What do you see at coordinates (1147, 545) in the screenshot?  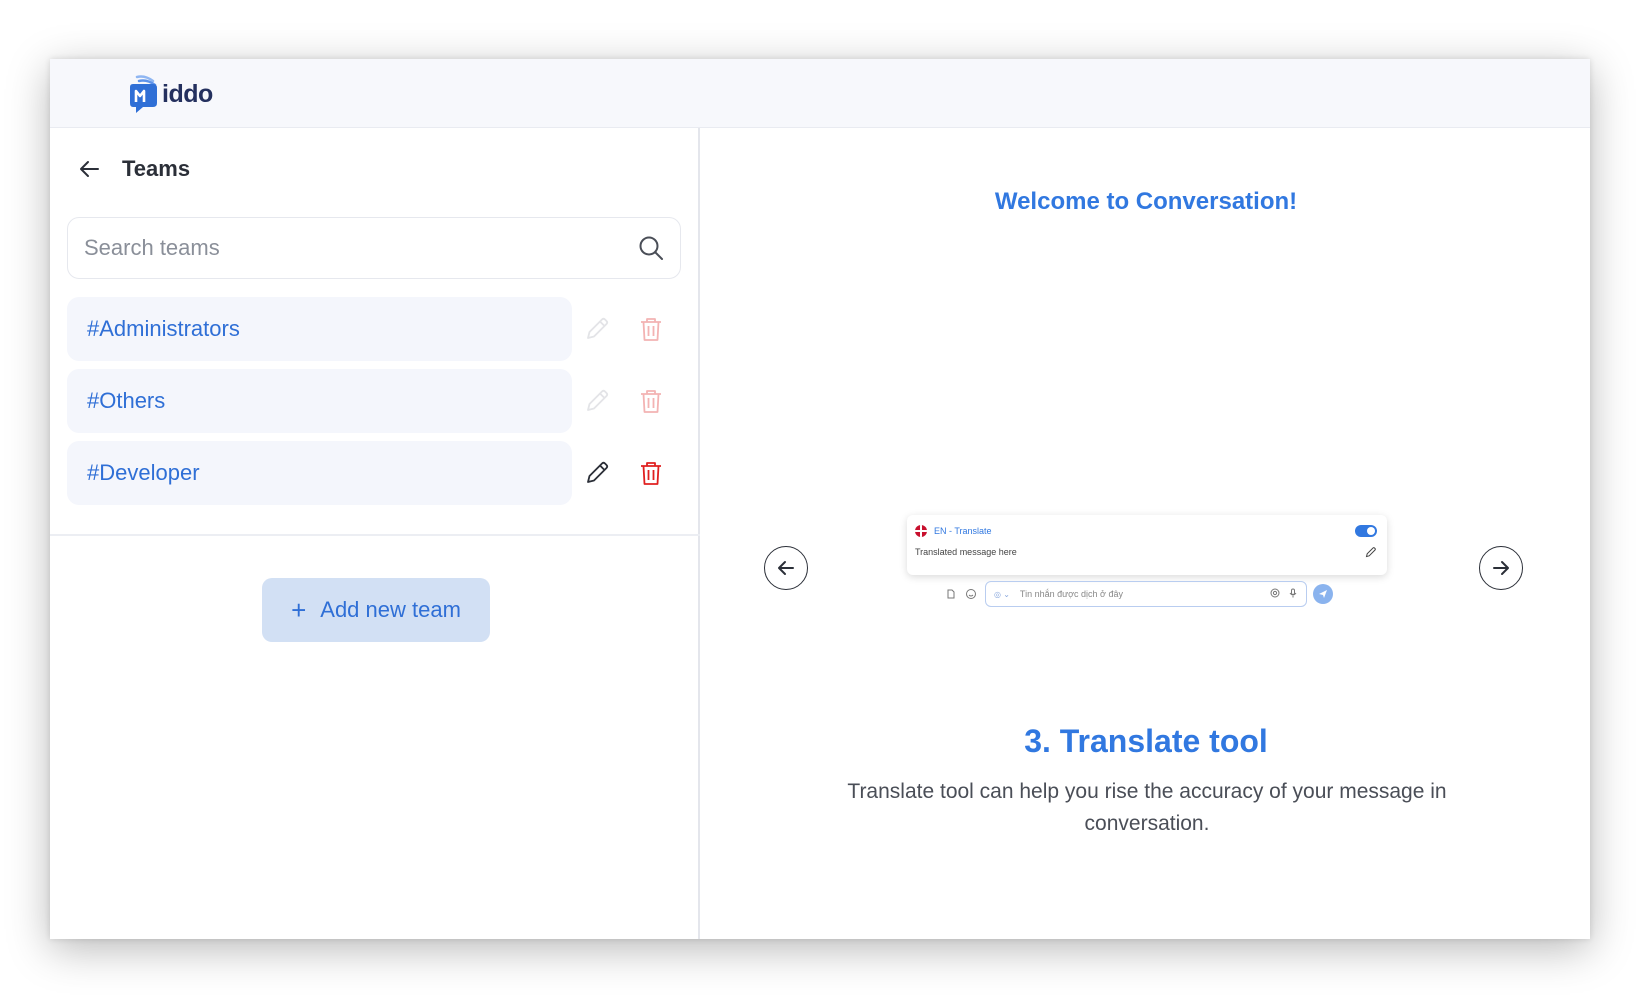 I see `translate-preview-card: EN - Translate Translated message here` at bounding box center [1147, 545].